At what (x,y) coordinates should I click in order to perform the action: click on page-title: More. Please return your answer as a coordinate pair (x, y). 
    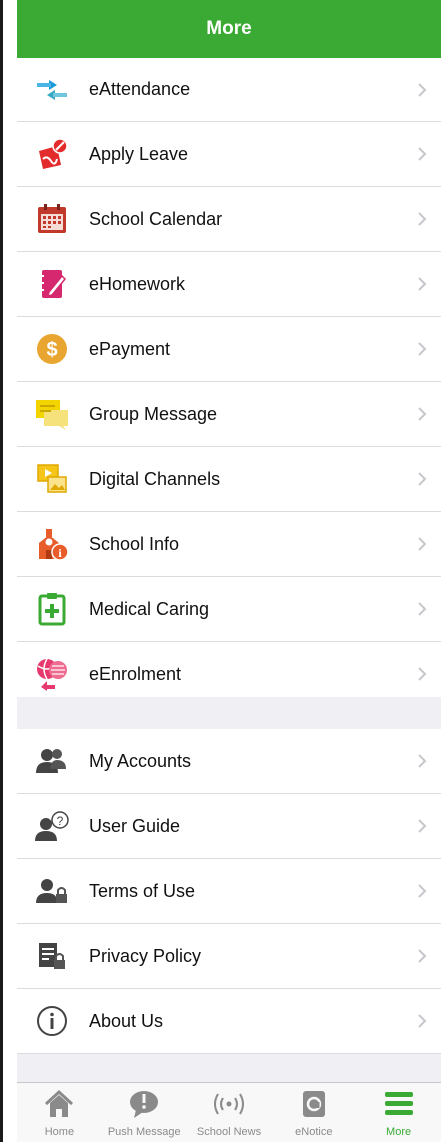
    Looking at the image, I should click on (229, 28).